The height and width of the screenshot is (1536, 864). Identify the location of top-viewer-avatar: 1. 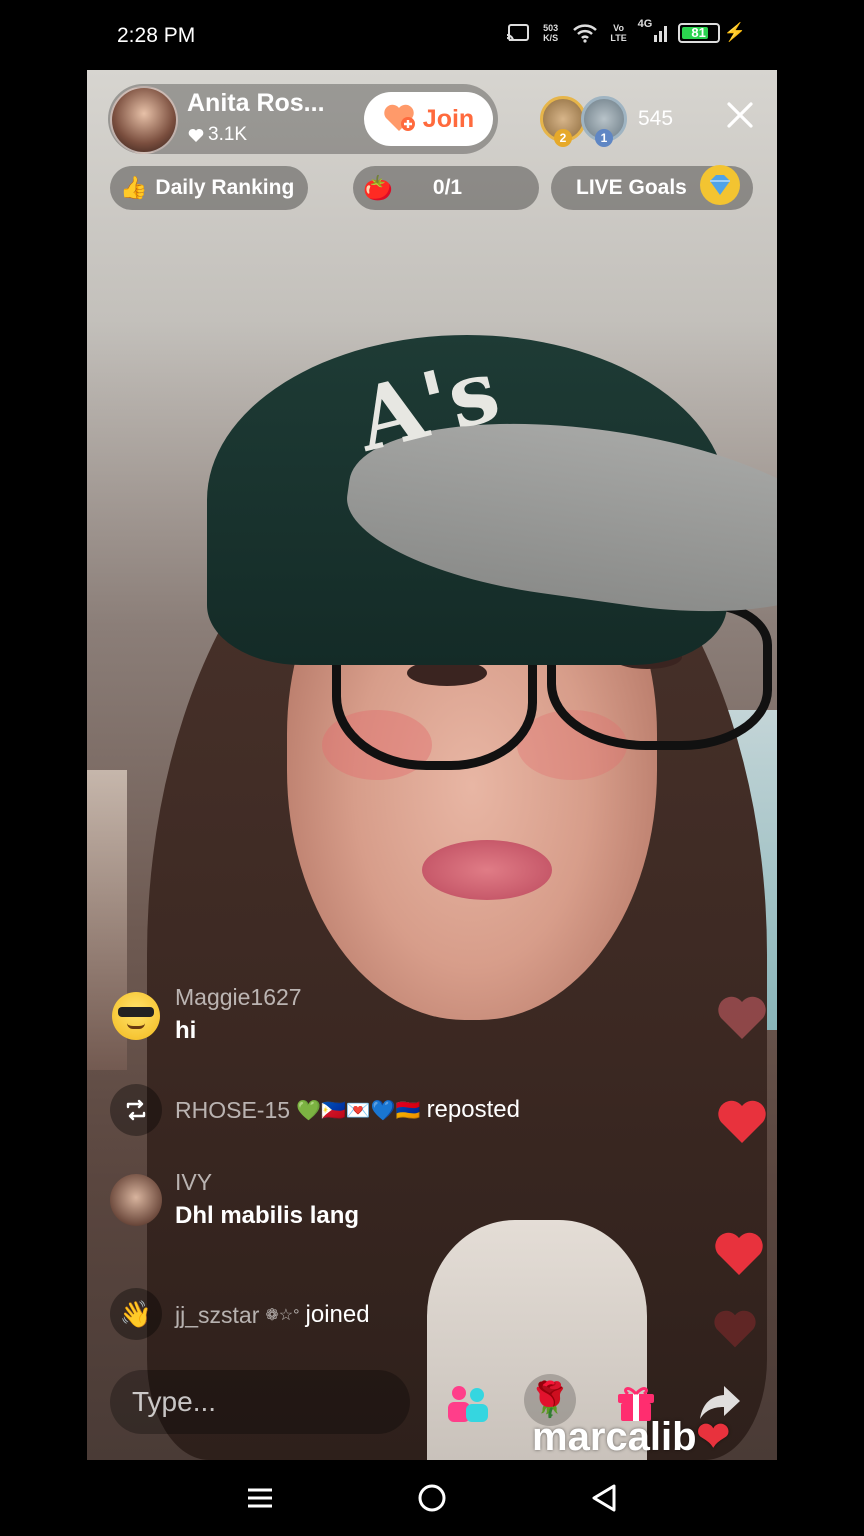
(604, 121).